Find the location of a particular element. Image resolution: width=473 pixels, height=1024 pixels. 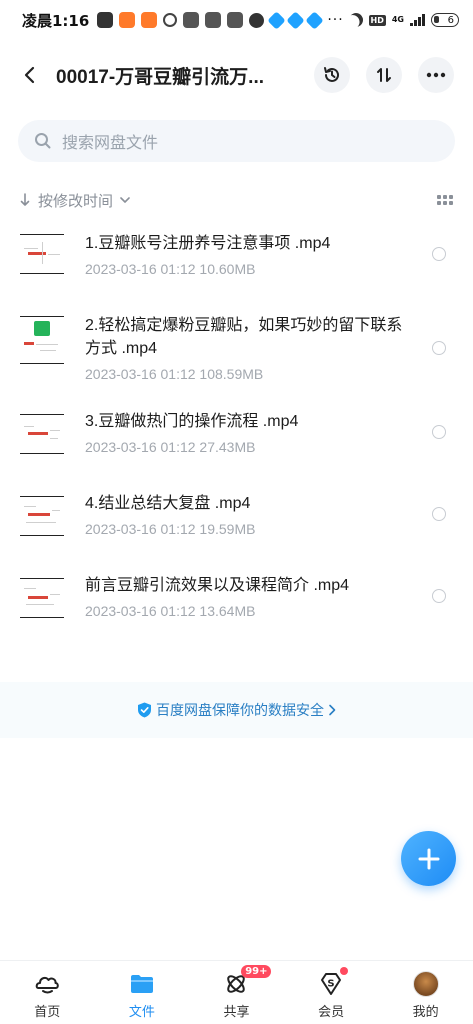

back-button is located at coordinates (30, 75).